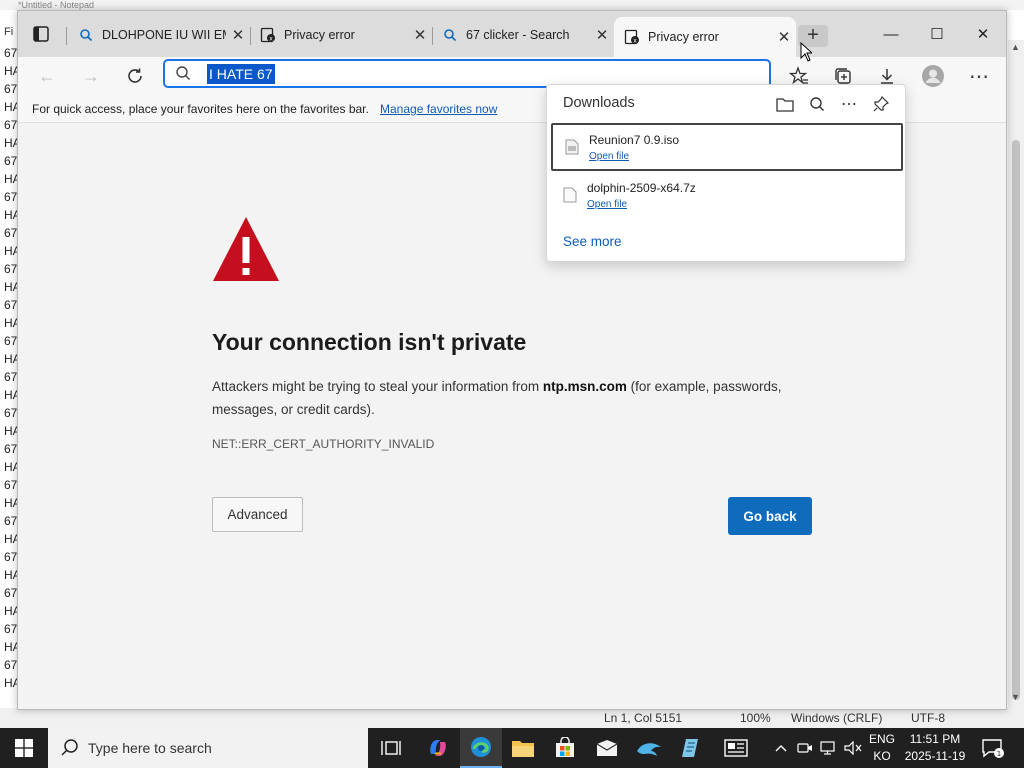 This screenshot has height=768, width=1024. What do you see at coordinates (928, 718) in the screenshot?
I see `status-encoding: UTF-8` at bounding box center [928, 718].